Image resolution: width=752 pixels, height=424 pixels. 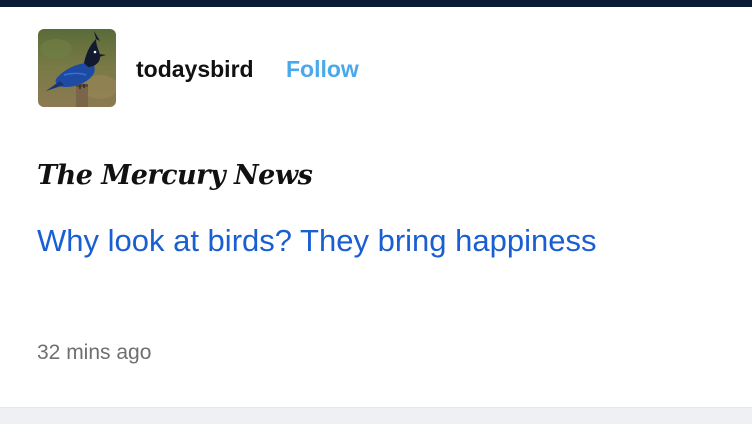 What do you see at coordinates (175, 175) in the screenshot?
I see `publisher-logo: The Mercury News` at bounding box center [175, 175].